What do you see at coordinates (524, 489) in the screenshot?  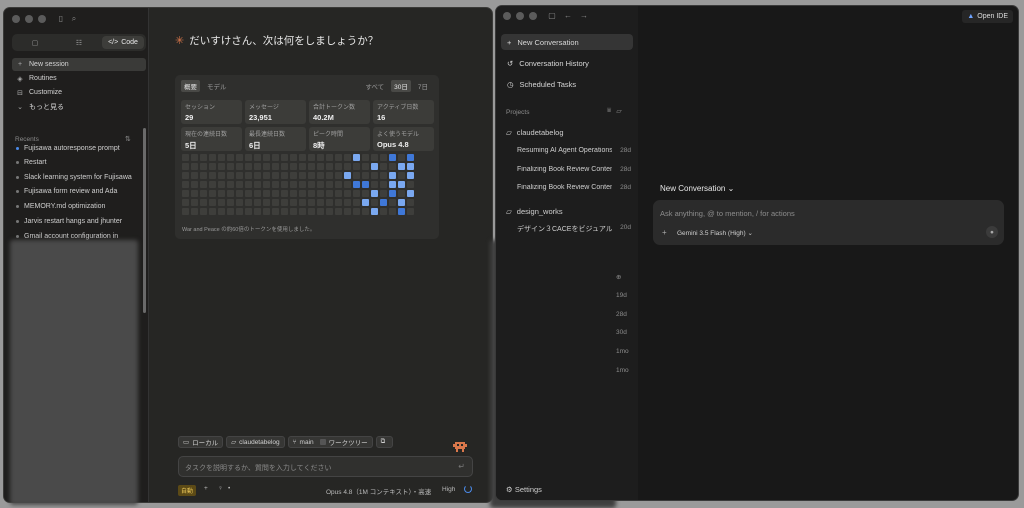 I see `settings-item: ⚙ Settings` at bounding box center [524, 489].